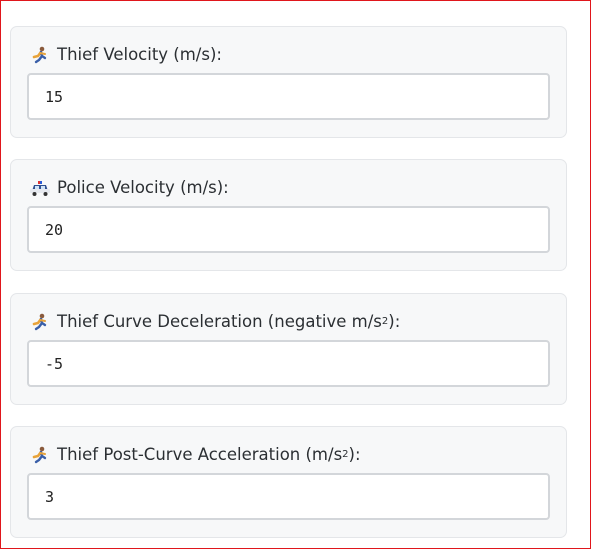 The width and height of the screenshot is (591, 549). Describe the element at coordinates (209, 454) in the screenshot. I see `thief-post-curve-acceleration-label-text: Thief Post-Curve Acceleration (m/s2):` at that location.